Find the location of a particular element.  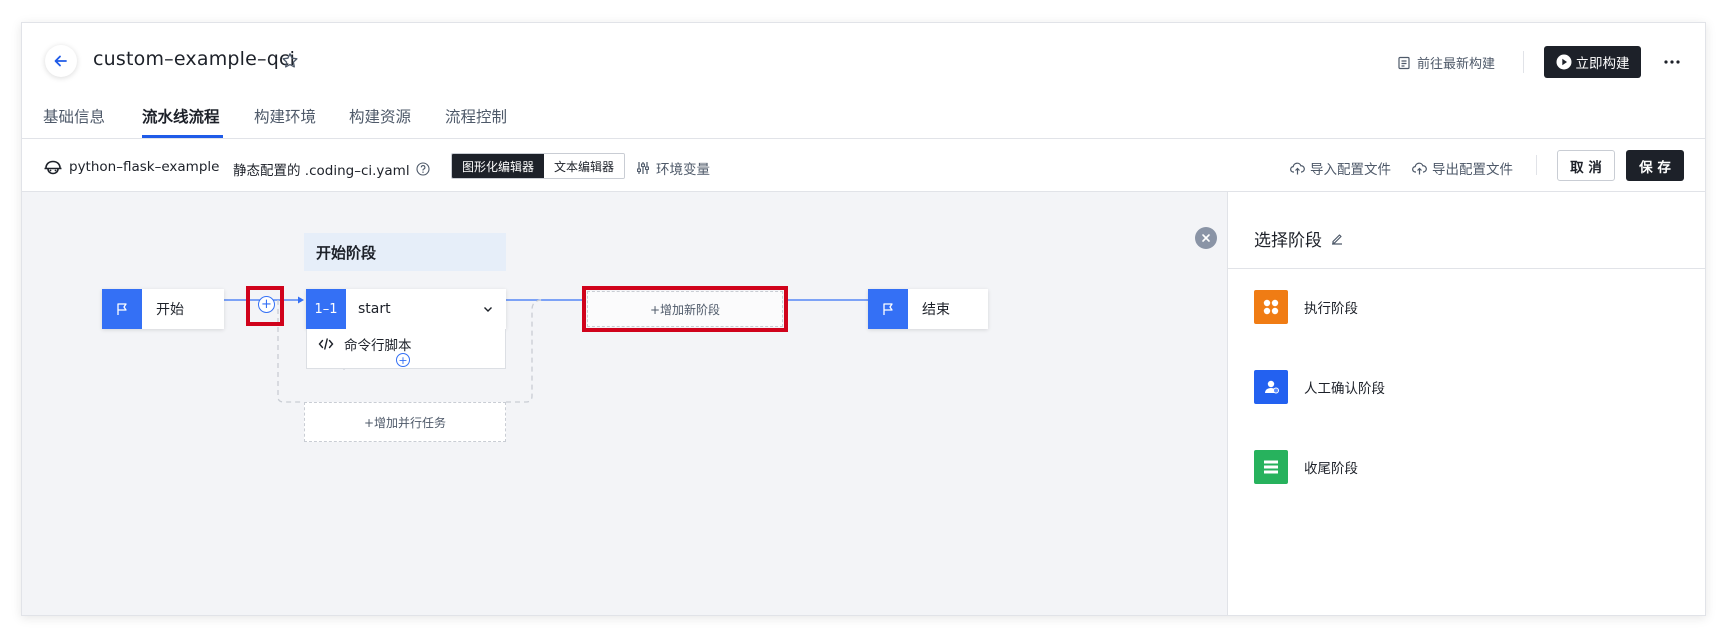

tabs-divider is located at coordinates (863, 138).